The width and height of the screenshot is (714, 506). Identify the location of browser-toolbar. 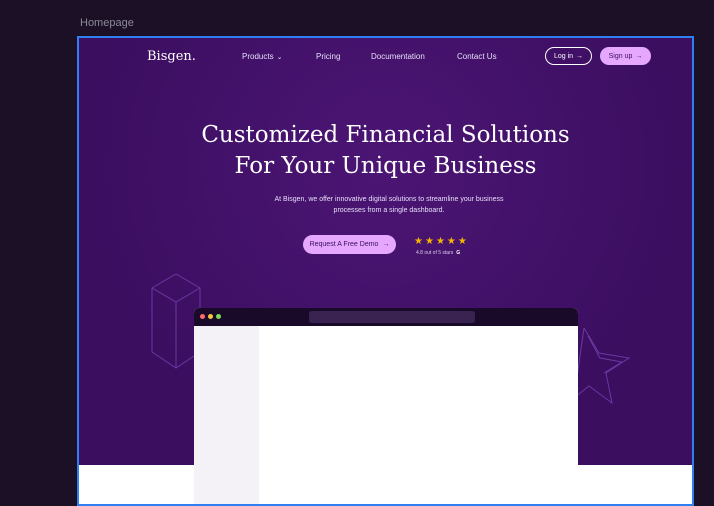
(386, 317).